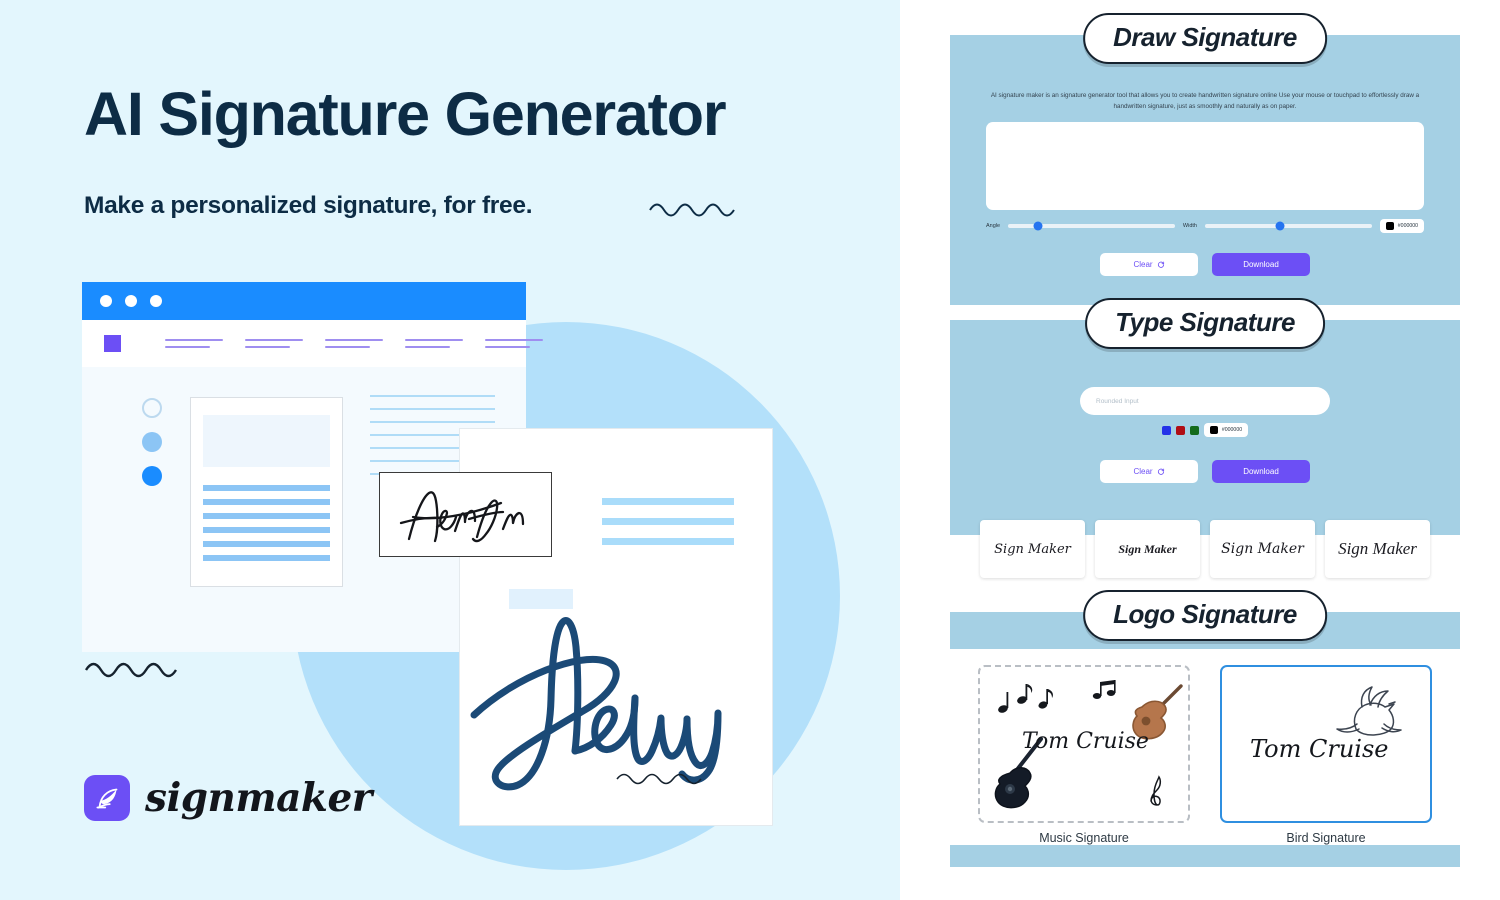  Describe the element at coordinates (1232, 430) in the screenshot. I see `type-color-value: #000000` at that location.